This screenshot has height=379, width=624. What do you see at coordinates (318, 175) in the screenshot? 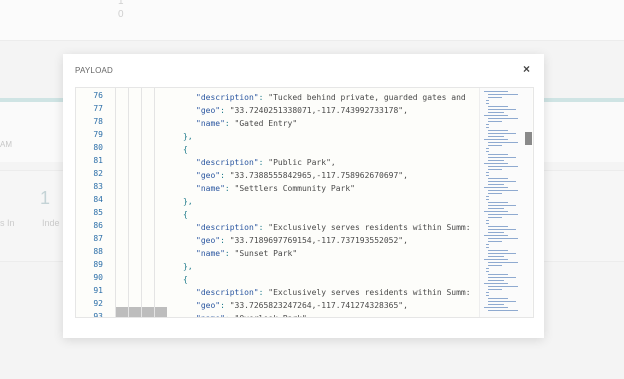
I see `json-value: "33.7388555842965,-117.758962670697",` at bounding box center [318, 175].